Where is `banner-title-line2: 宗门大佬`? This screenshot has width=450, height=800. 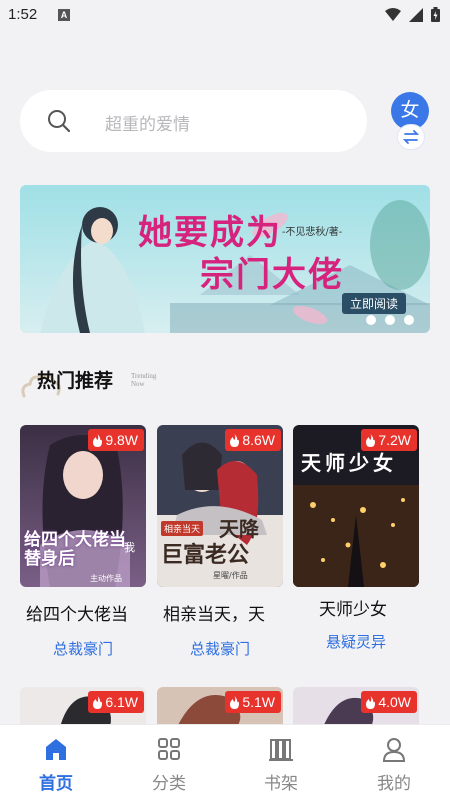 banner-title-line2: 宗门大佬 is located at coordinates (272, 275).